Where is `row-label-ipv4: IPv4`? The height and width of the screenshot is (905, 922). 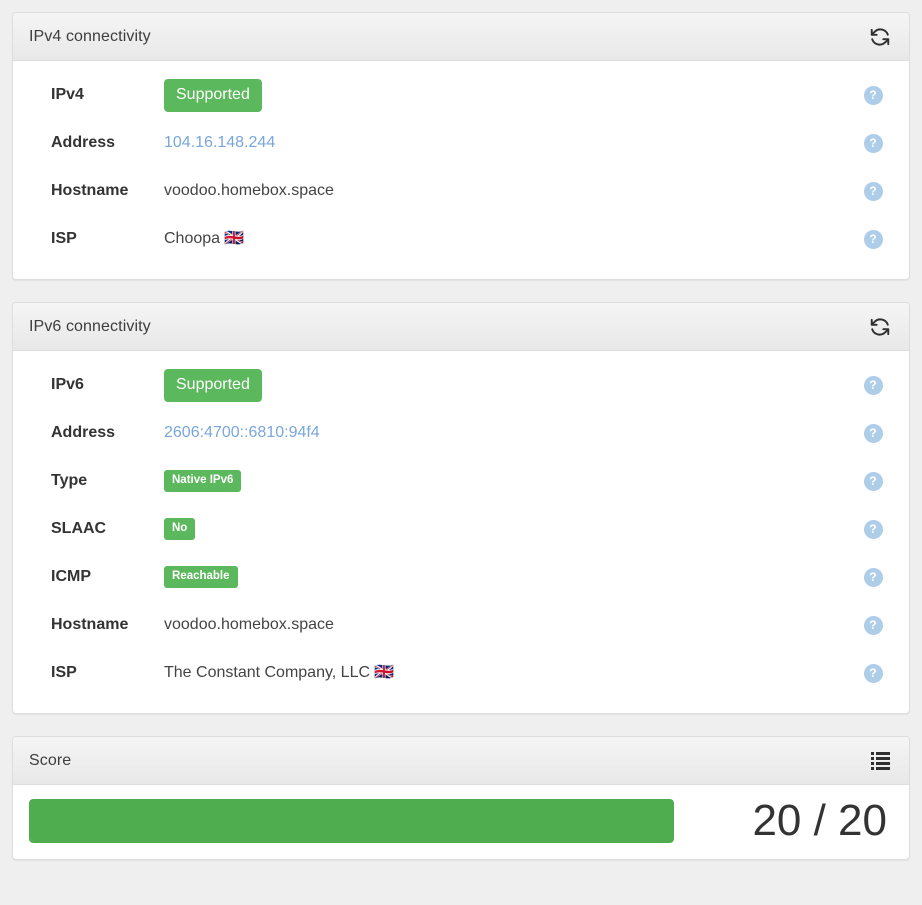
row-label-ipv4: IPv4 is located at coordinates (67, 94).